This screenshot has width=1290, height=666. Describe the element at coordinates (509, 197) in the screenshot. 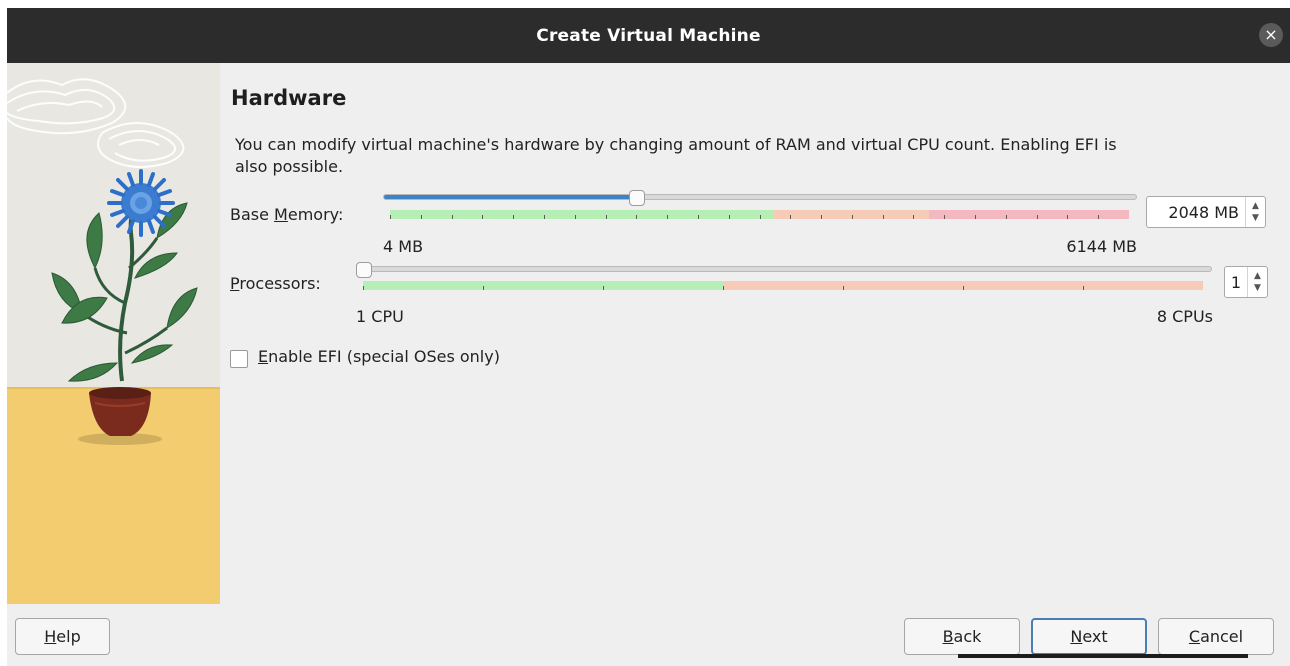

I see `base-memory-slider-fill` at that location.